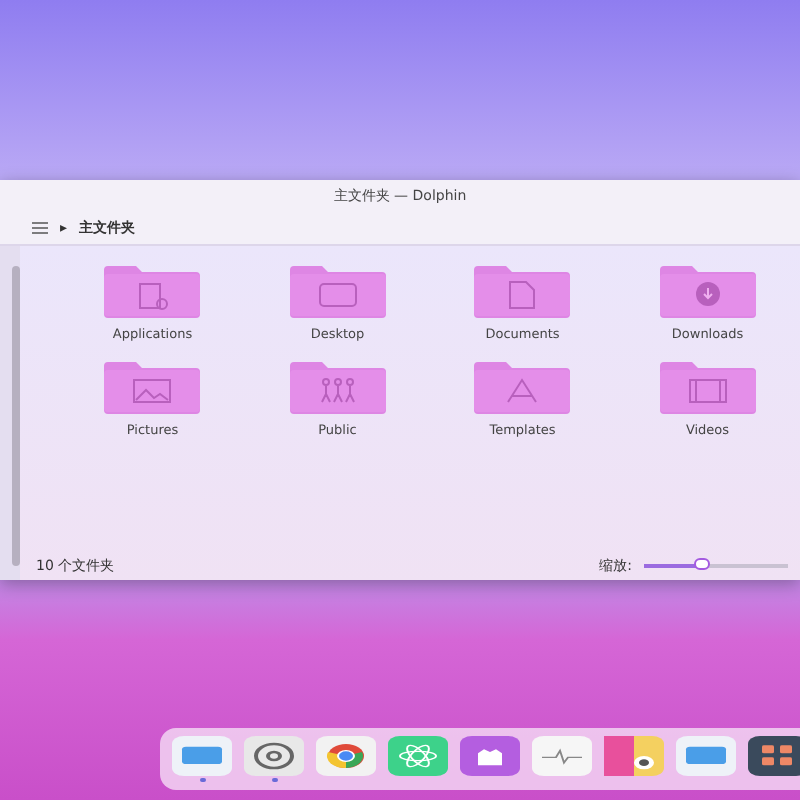 The width and height of the screenshot is (800, 800). I want to click on list-view-icon, so click(40, 227).